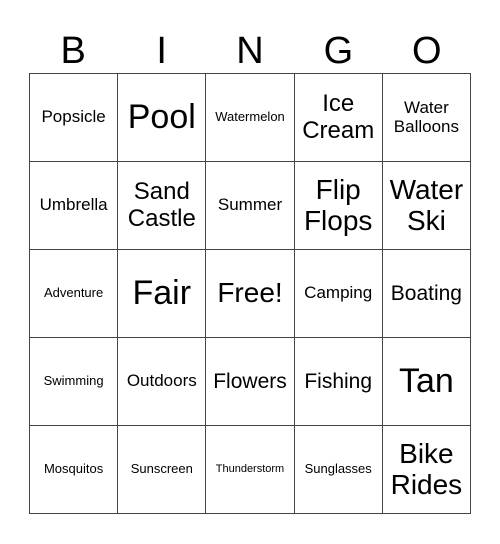 The image size is (500, 544). Describe the element at coordinates (73, 51) in the screenshot. I see `header-letter-b: B` at that location.